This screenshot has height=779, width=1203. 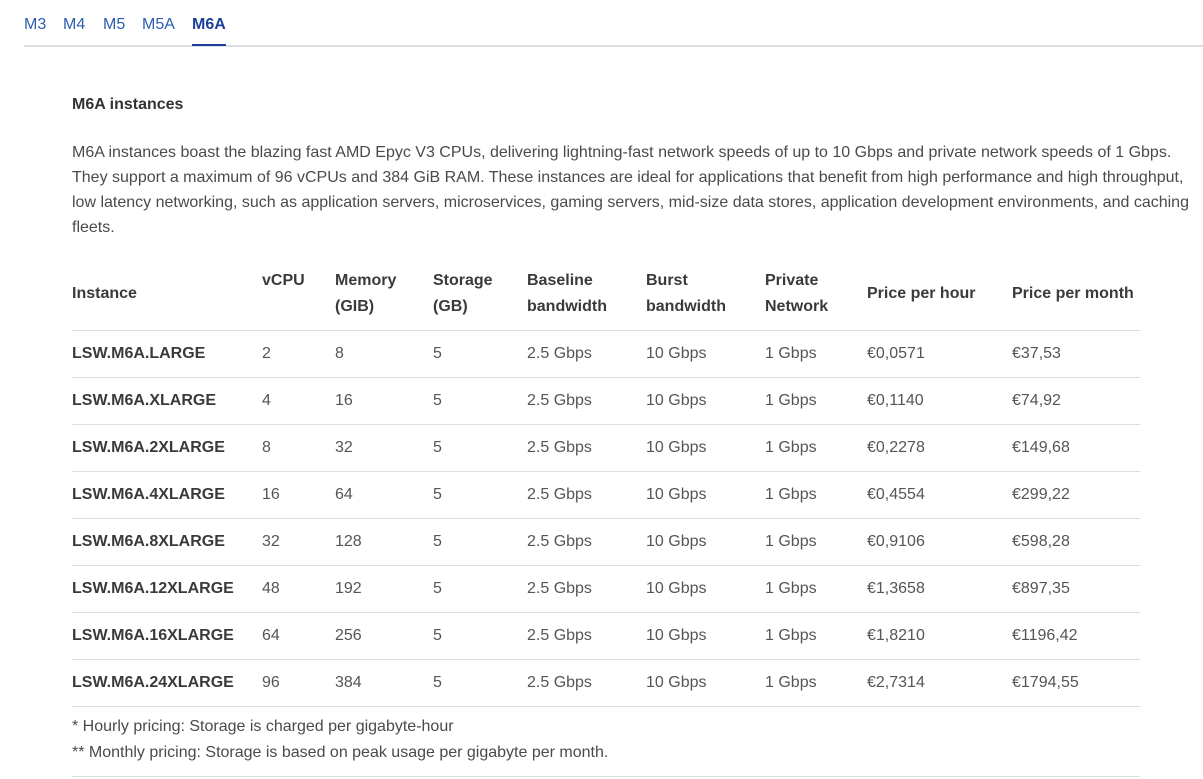 What do you see at coordinates (167, 354) in the screenshot?
I see `instance-name: LSW.M6A.LARGE` at bounding box center [167, 354].